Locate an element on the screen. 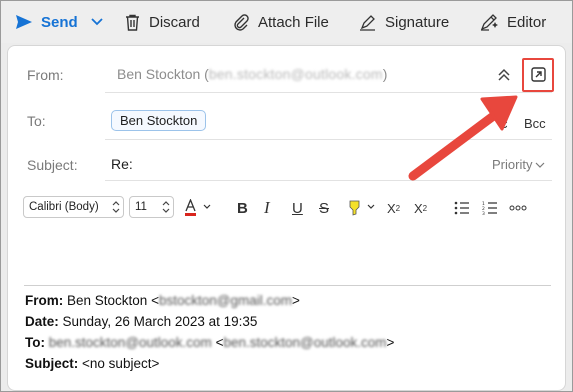 The image size is (573, 392). reply-from-key: From: is located at coordinates (44, 300).